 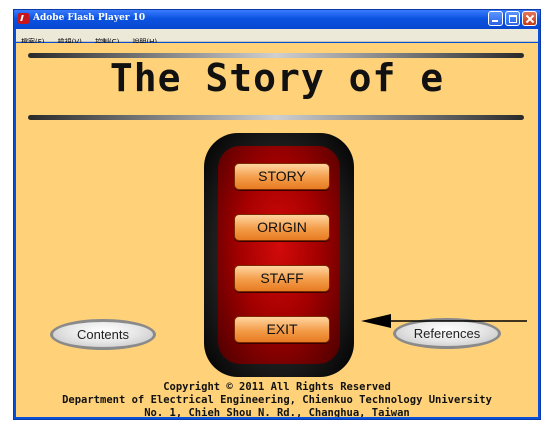 I want to click on title-rule-bottom, so click(x=276, y=117).